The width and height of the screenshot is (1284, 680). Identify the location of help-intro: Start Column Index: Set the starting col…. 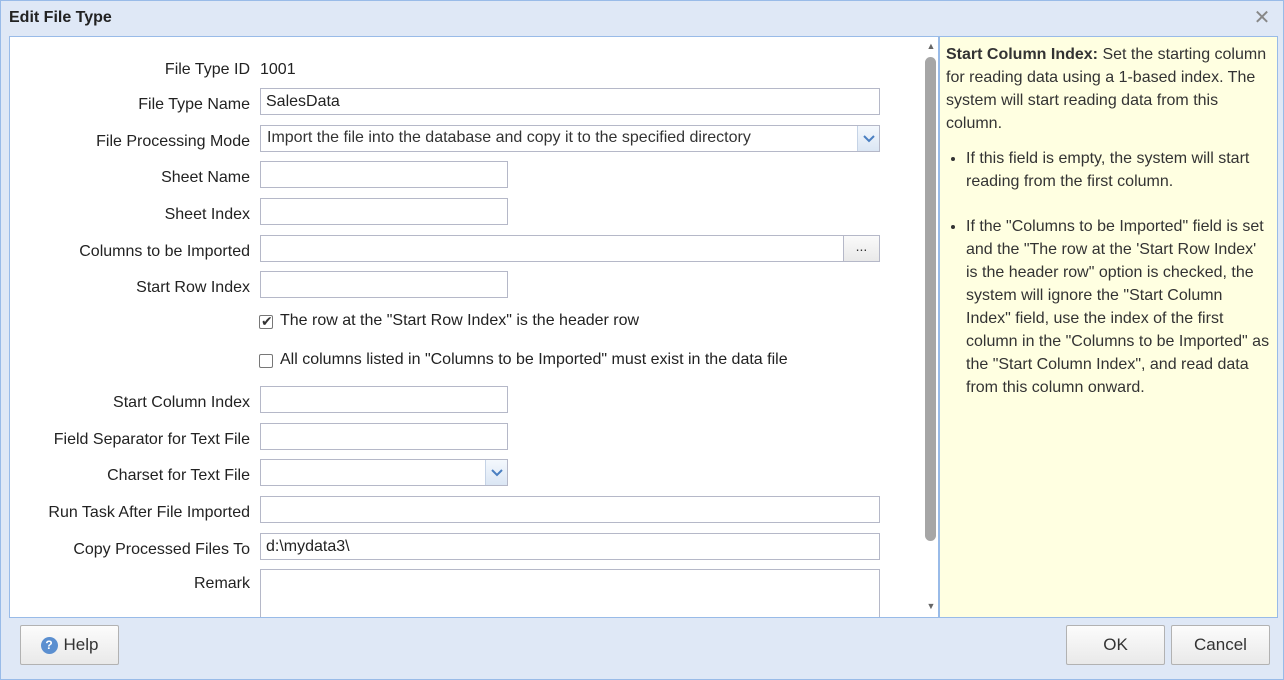
(1108, 89).